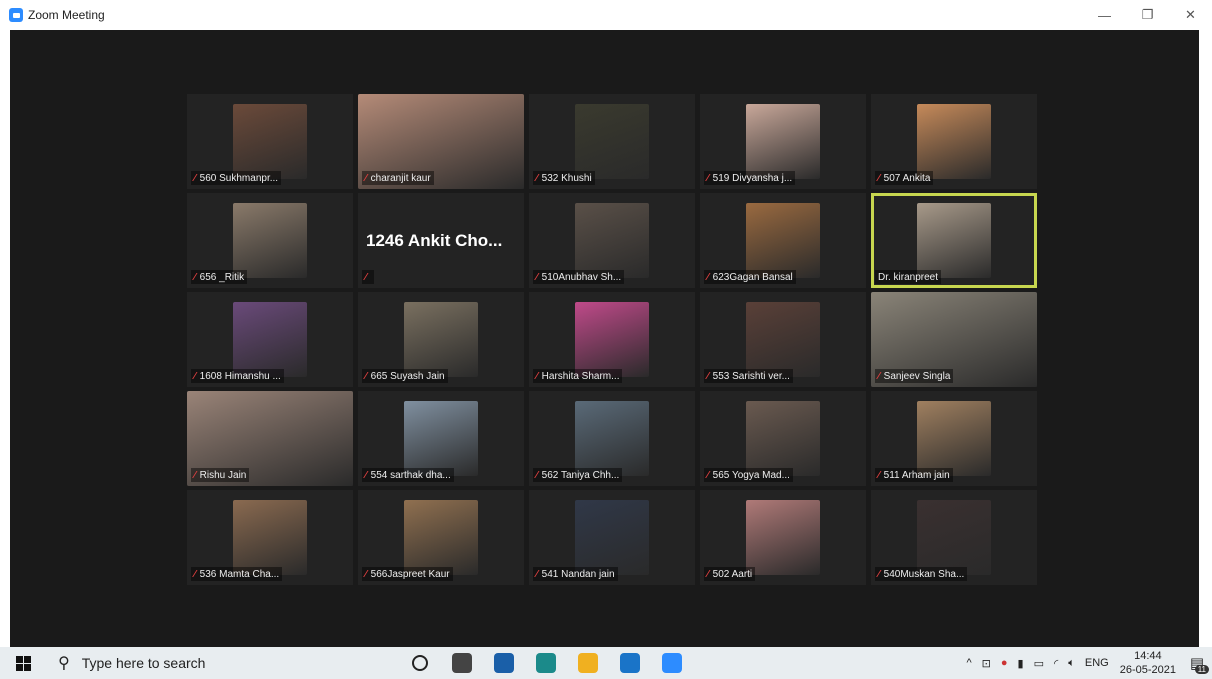 The image size is (1212, 679). I want to click on participant-label: ⁄ 532 Khushi, so click(564, 178).